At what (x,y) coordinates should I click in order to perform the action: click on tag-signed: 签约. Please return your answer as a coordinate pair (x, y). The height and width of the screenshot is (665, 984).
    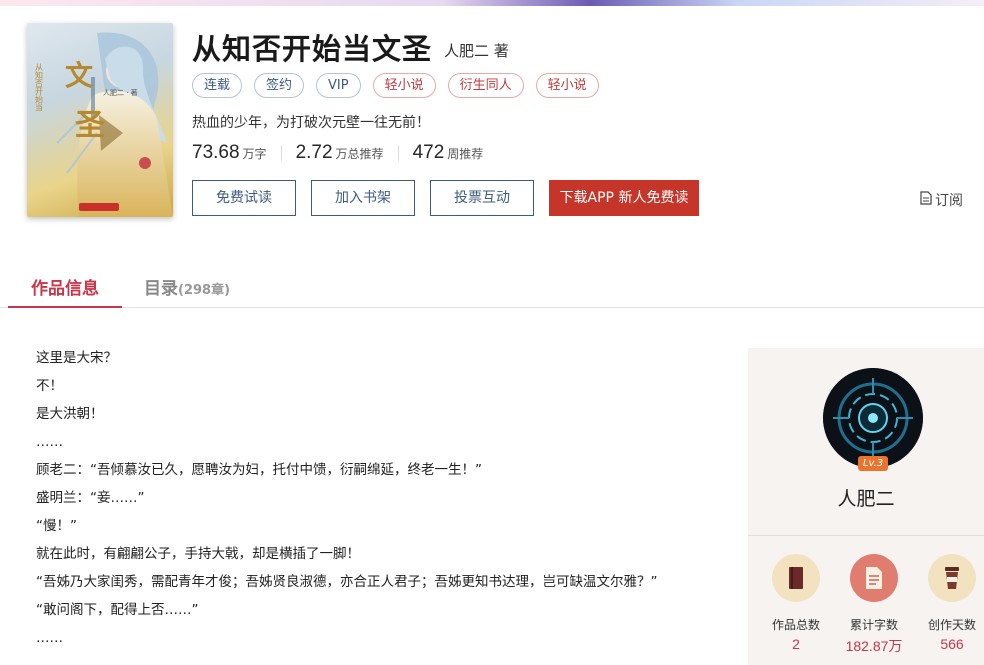
    Looking at the image, I should click on (279, 85).